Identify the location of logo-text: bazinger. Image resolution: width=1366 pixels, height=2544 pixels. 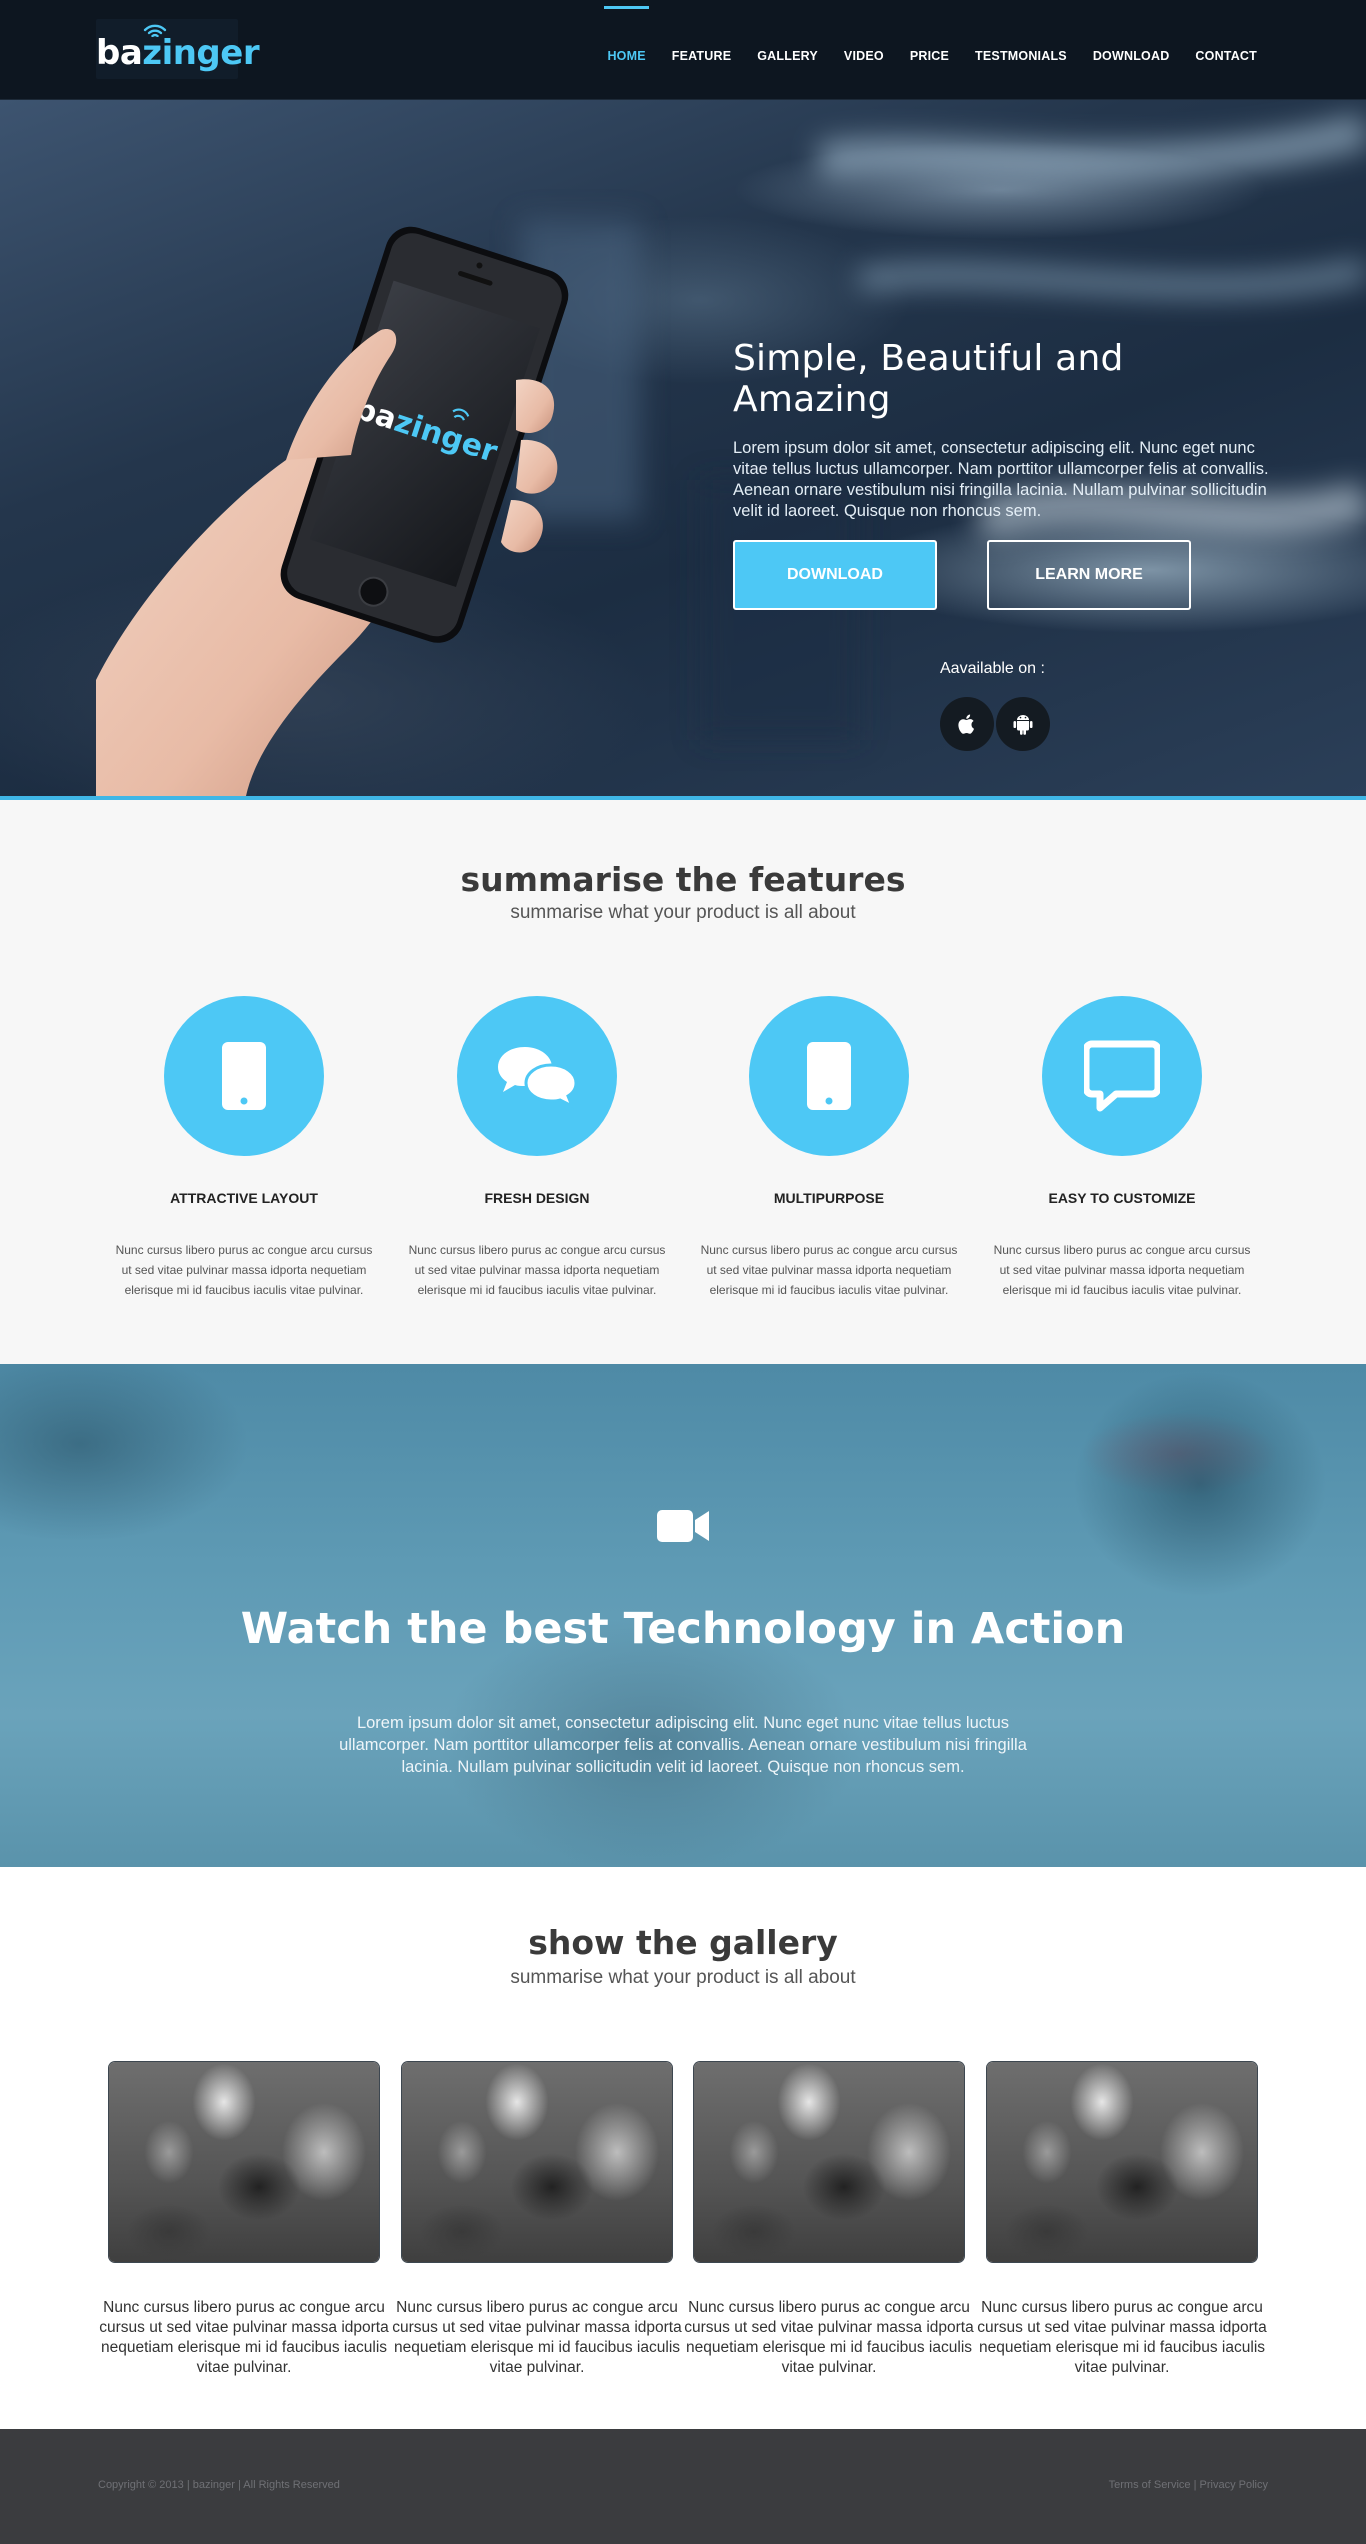
(178, 53).